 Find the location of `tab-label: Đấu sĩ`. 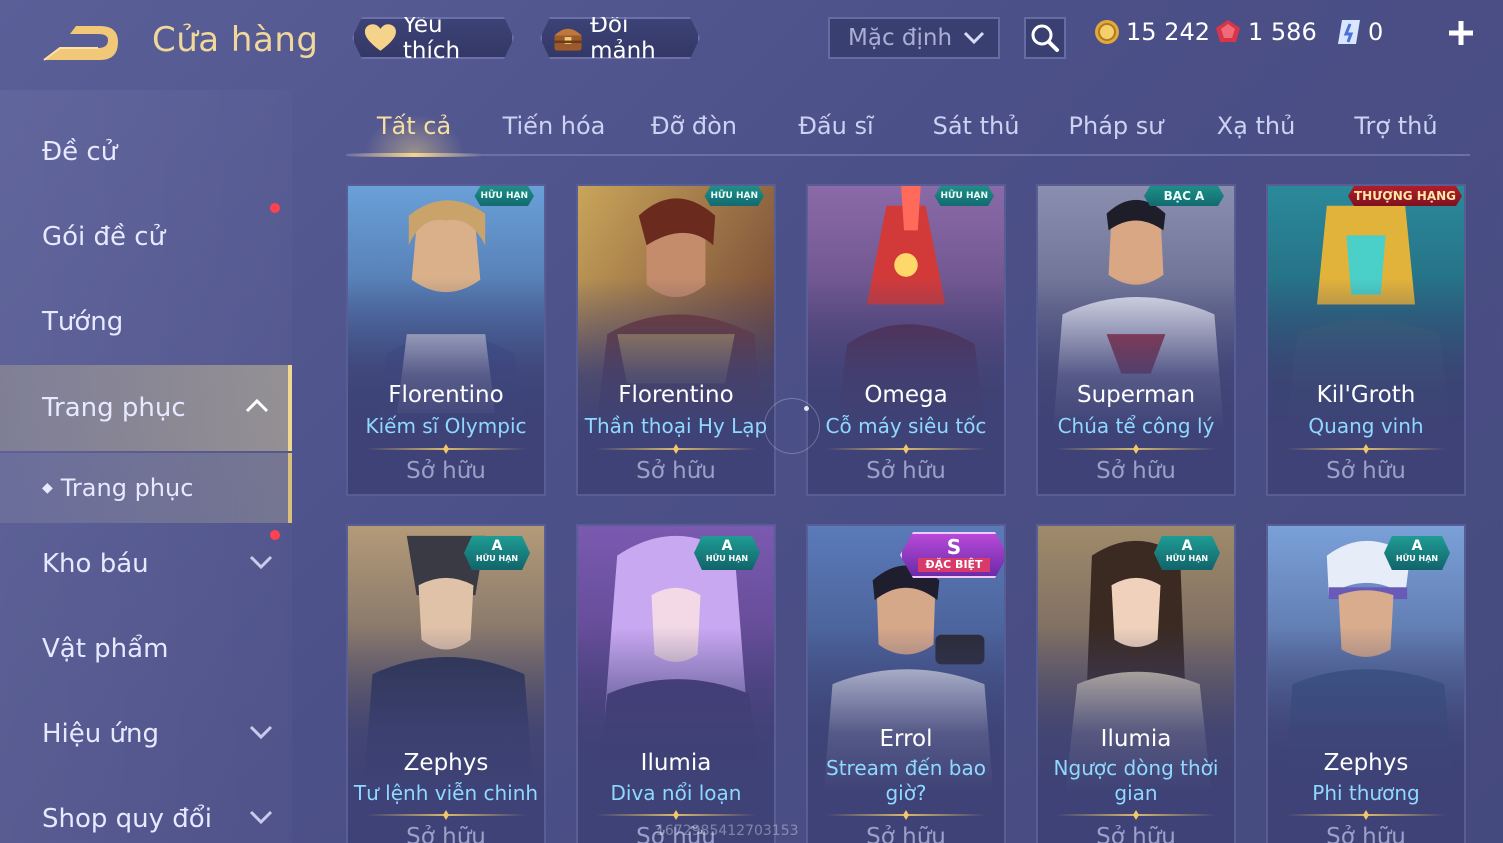

tab-label: Đấu sĩ is located at coordinates (836, 126).